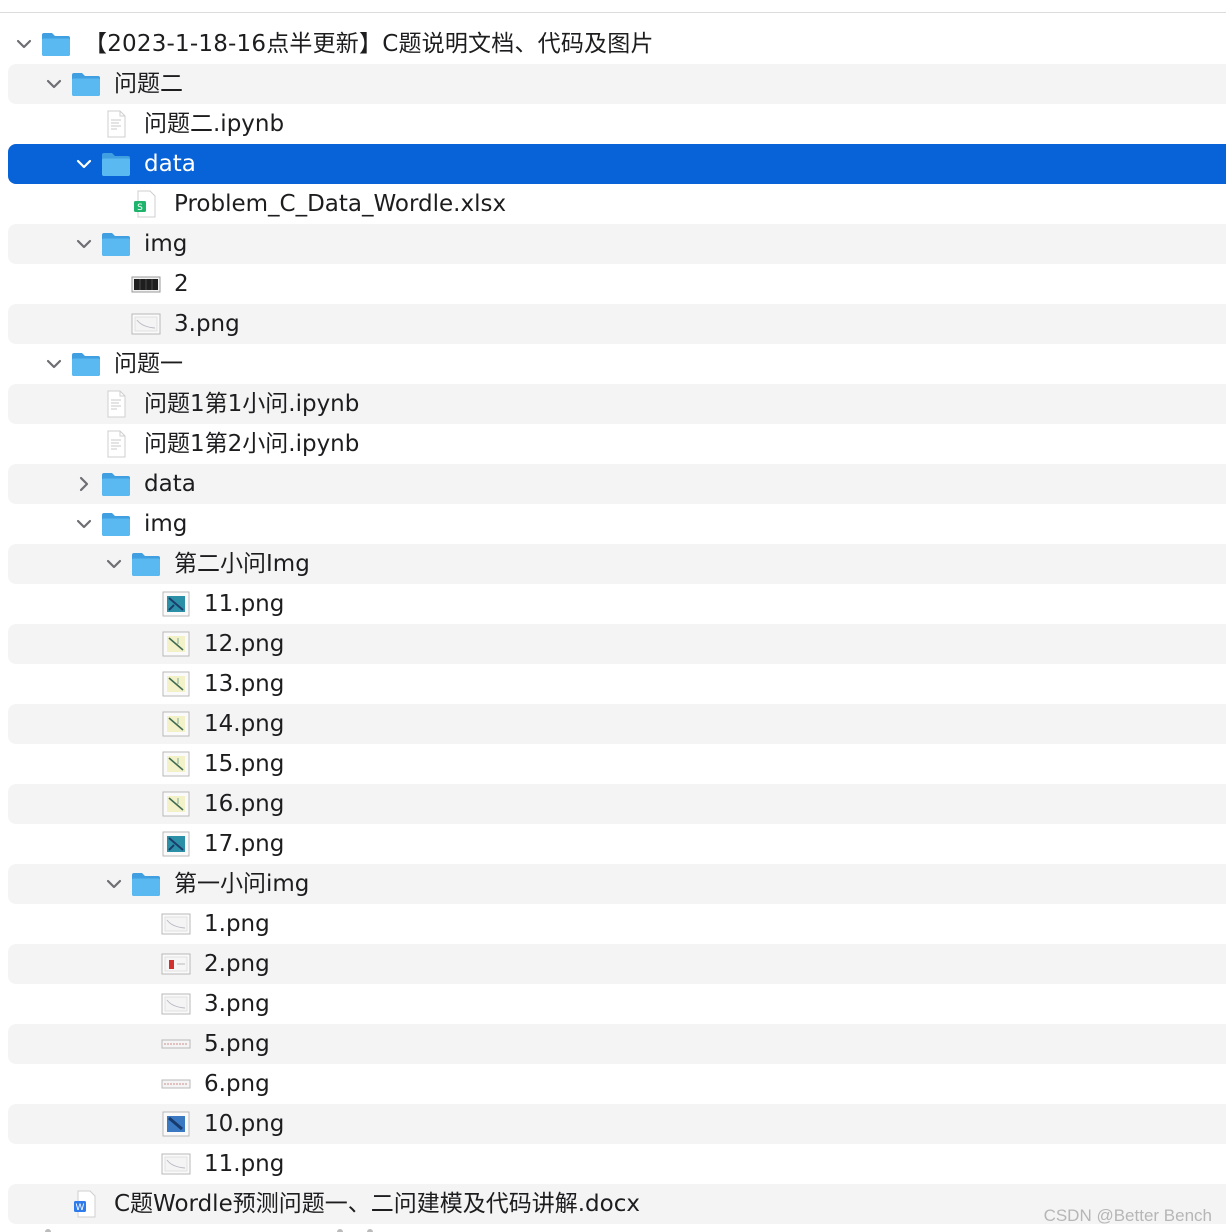 This screenshot has height=1232, width=1226. I want to click on tree-row-label: Problem_C_Data_Wordle.xlsx, so click(340, 204).